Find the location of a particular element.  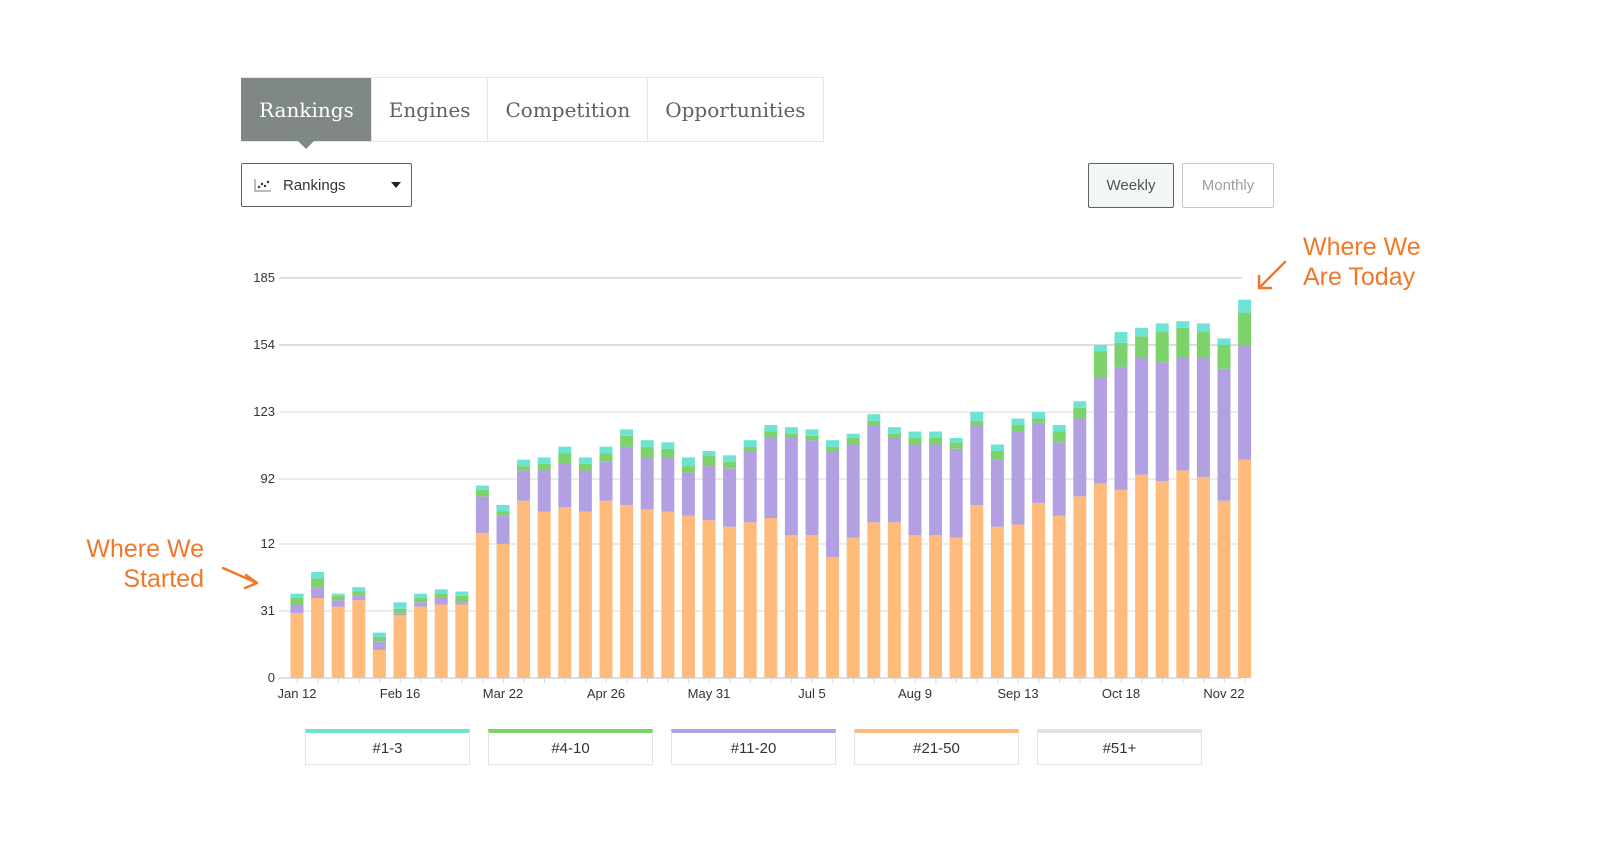

y-tick-label: 154 is located at coordinates (264, 344).